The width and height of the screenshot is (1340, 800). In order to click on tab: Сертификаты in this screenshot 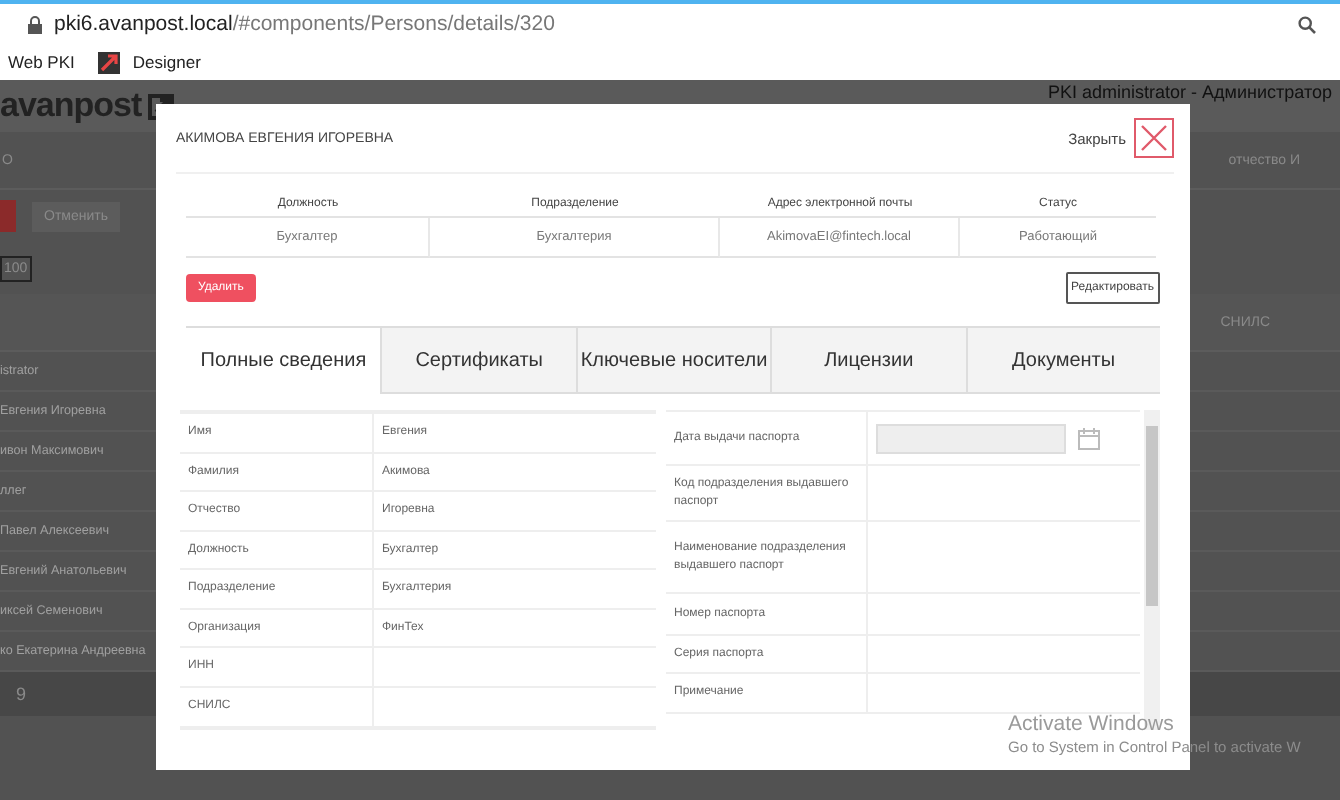, I will do `click(478, 361)`.